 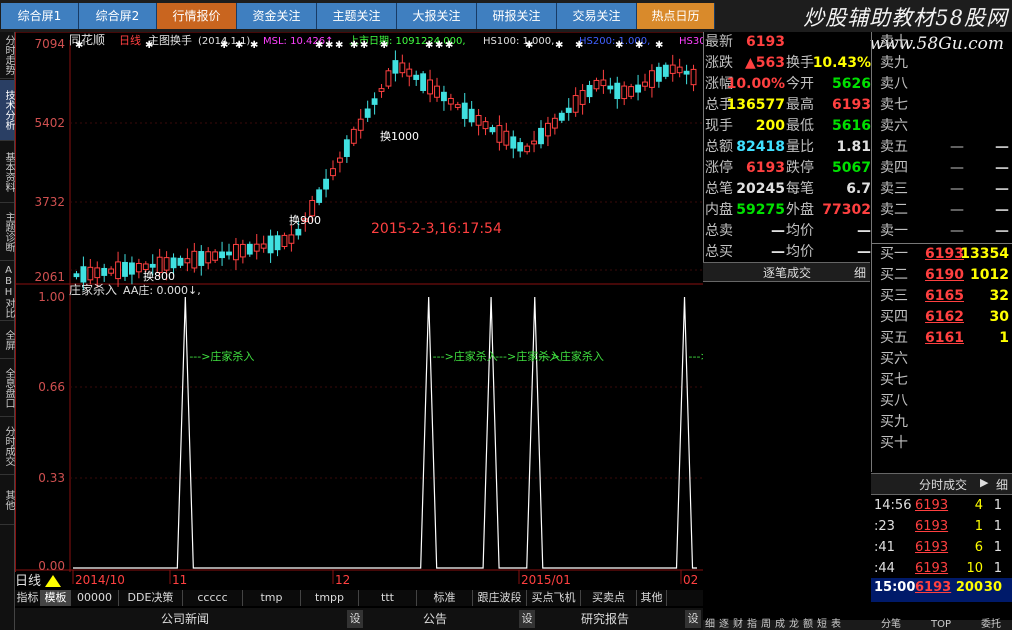 What do you see at coordinates (437, 16) in the screenshot?
I see `top-tab-5: 大报关注` at bounding box center [437, 16].